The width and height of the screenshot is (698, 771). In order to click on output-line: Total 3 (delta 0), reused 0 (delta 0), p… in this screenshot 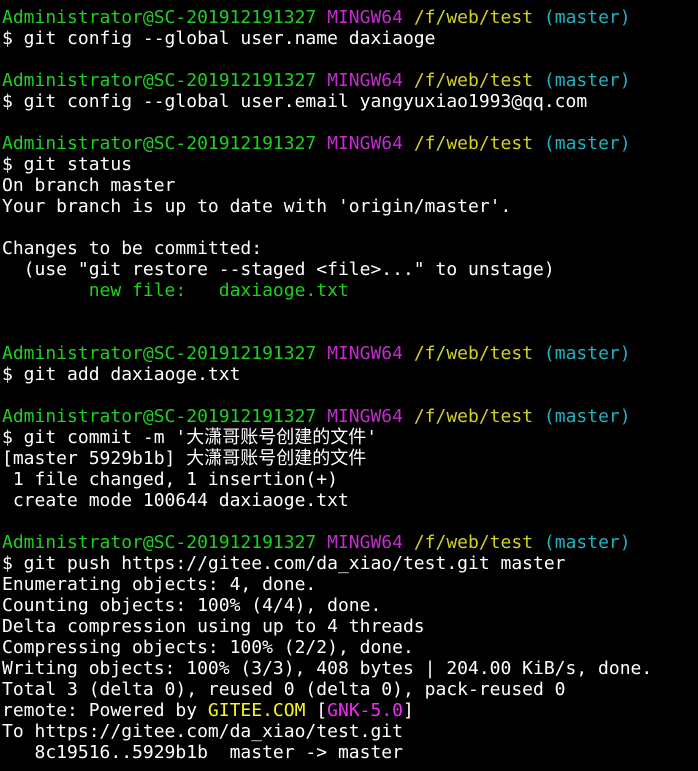, I will do `click(349, 689)`.